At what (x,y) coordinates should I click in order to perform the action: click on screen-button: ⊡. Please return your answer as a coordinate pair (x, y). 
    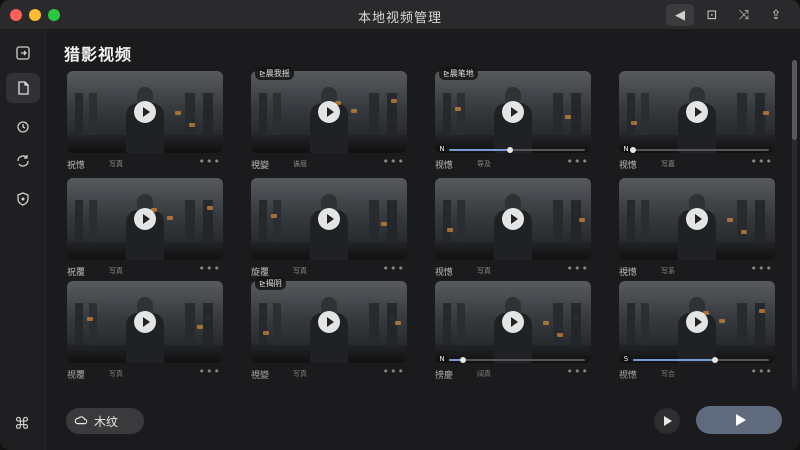
    Looking at the image, I should click on (712, 15).